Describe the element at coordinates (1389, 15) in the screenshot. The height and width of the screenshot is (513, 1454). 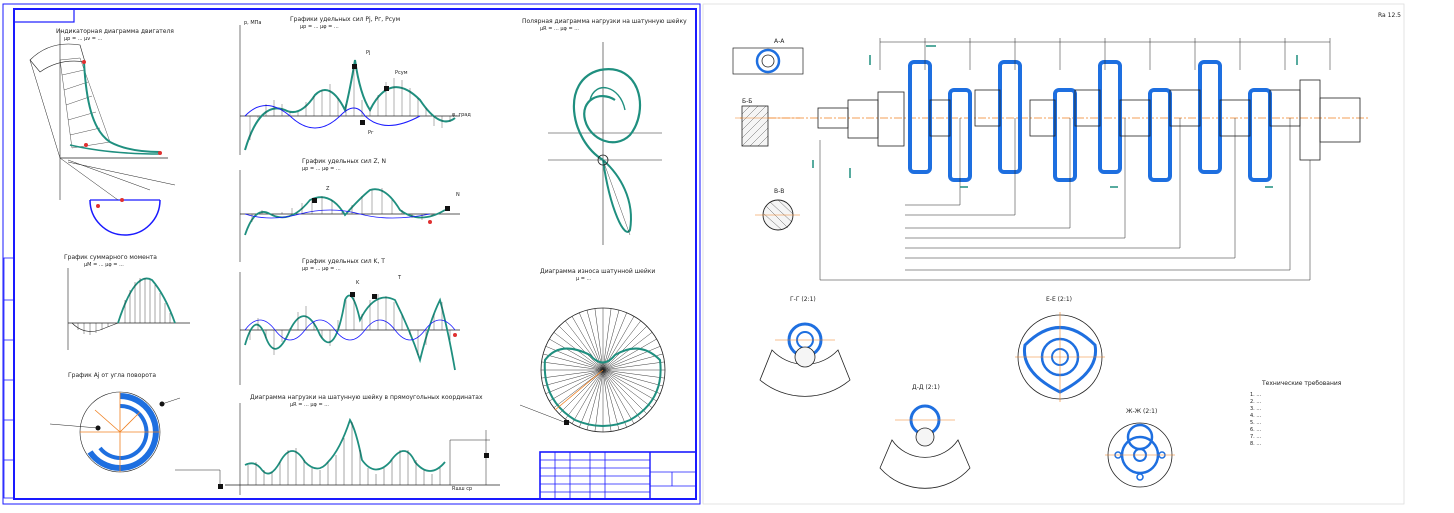
I see `roughness-mark: Ra 12.5` at that location.